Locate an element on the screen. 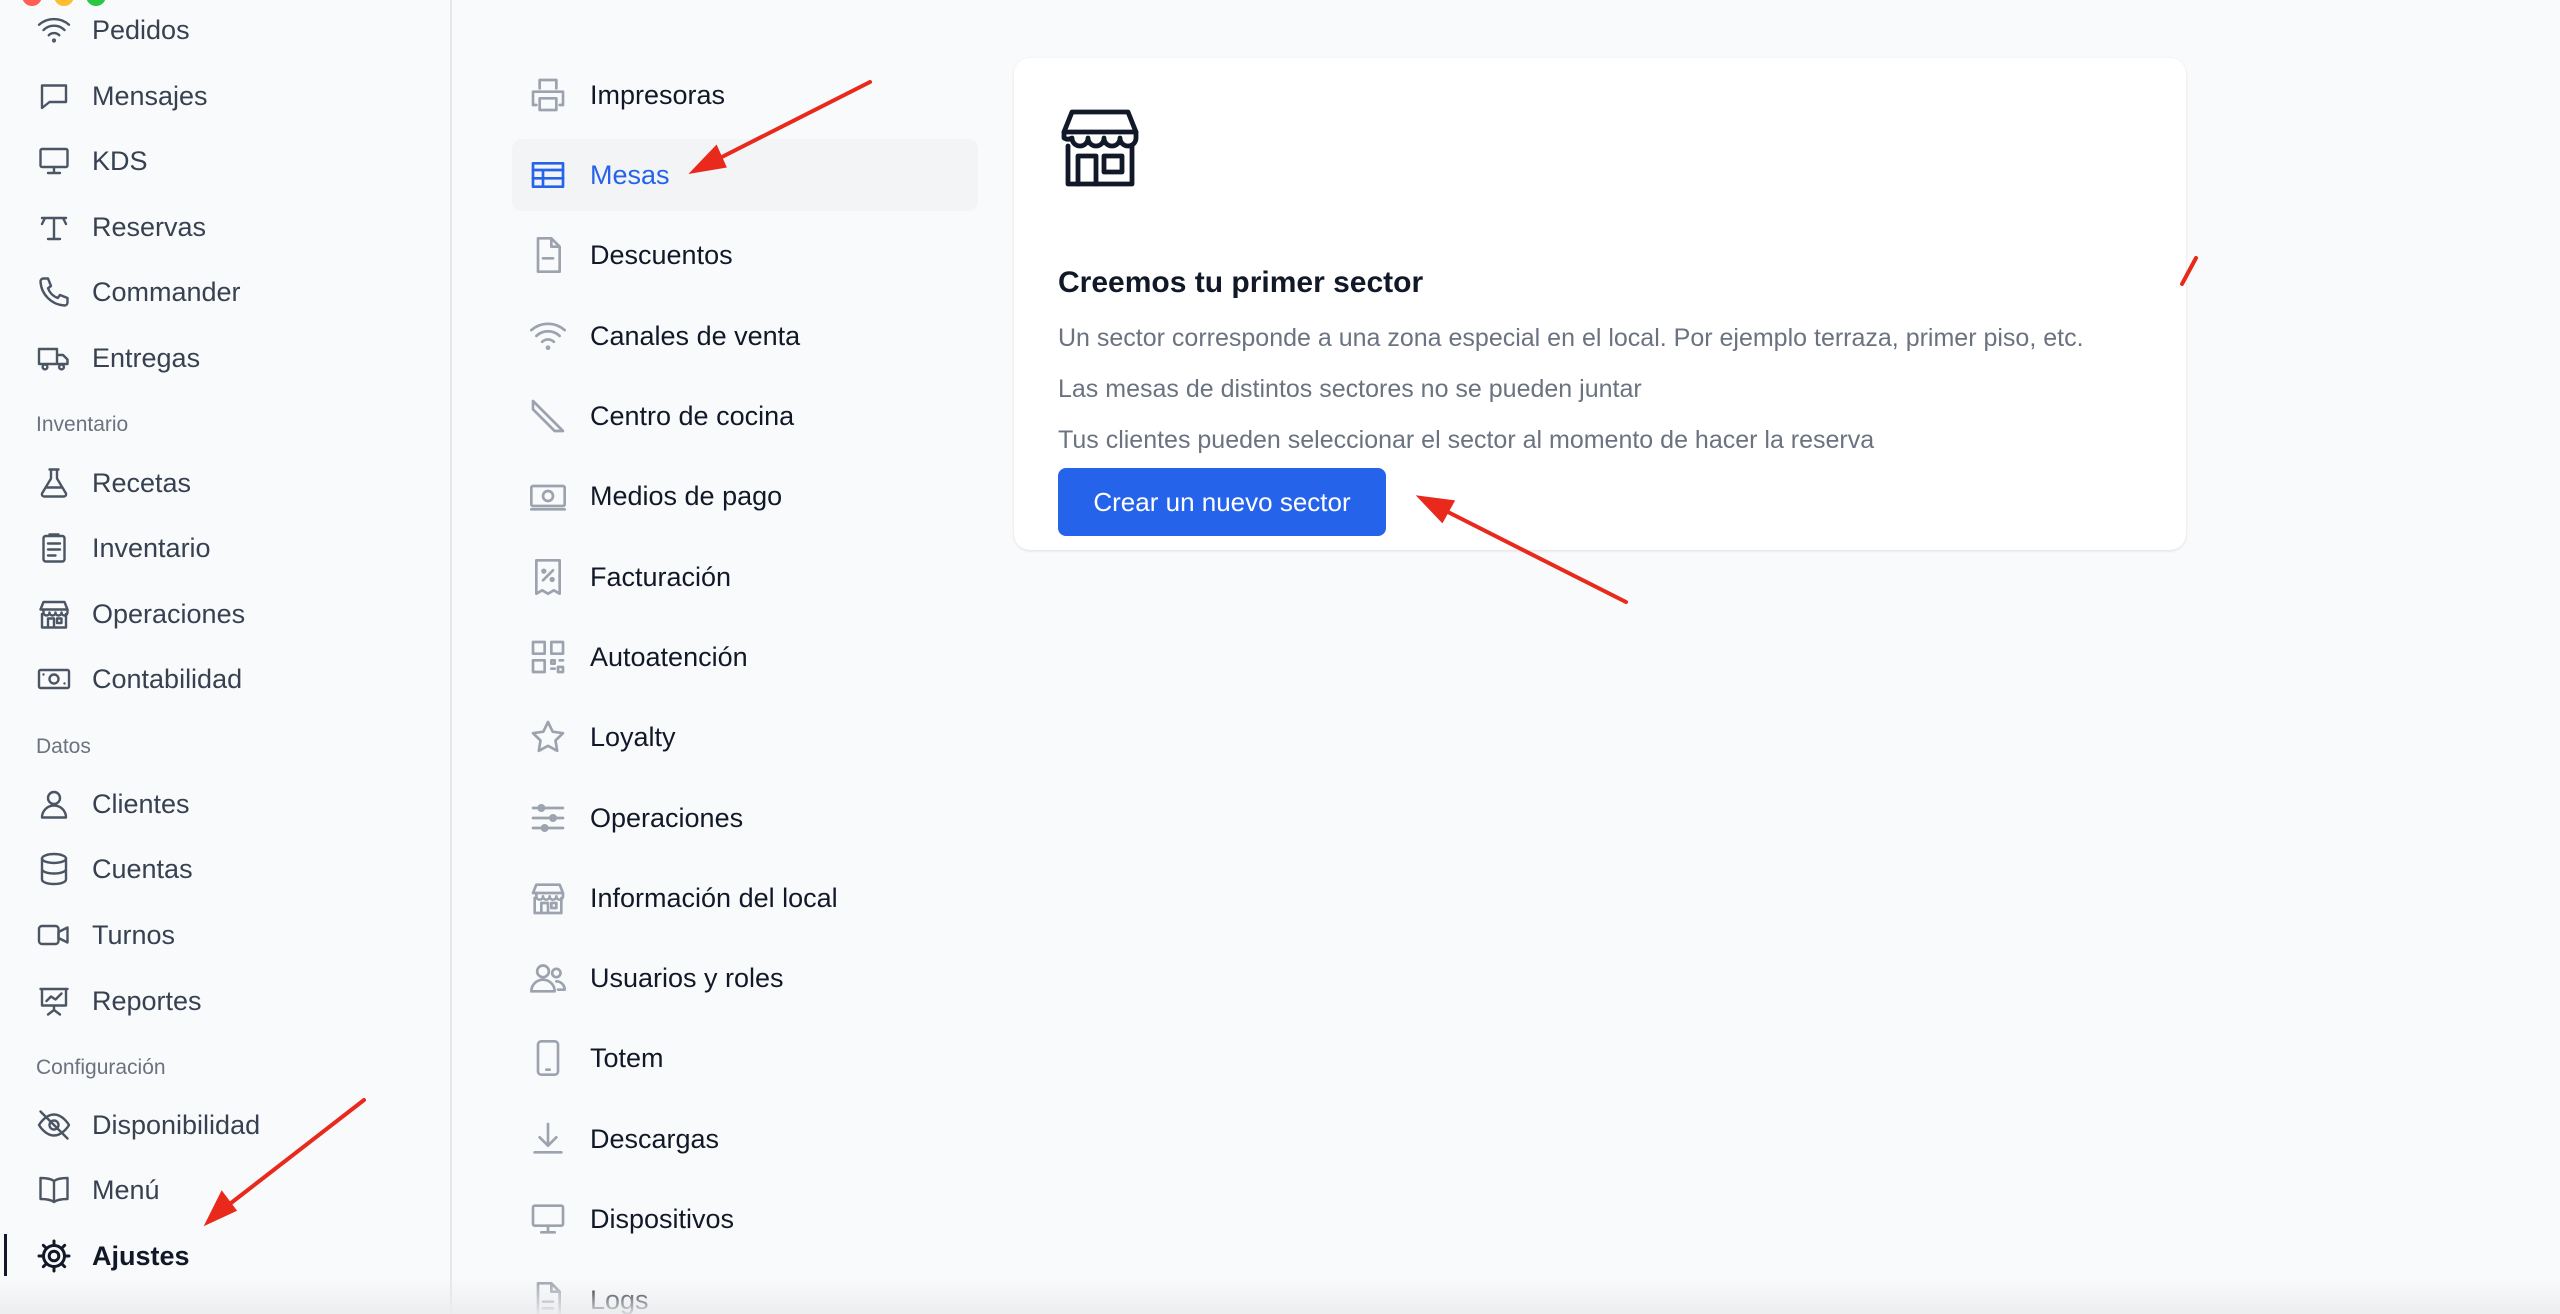 The image size is (2560, 1314). document-text-icon is located at coordinates (548, 1298).